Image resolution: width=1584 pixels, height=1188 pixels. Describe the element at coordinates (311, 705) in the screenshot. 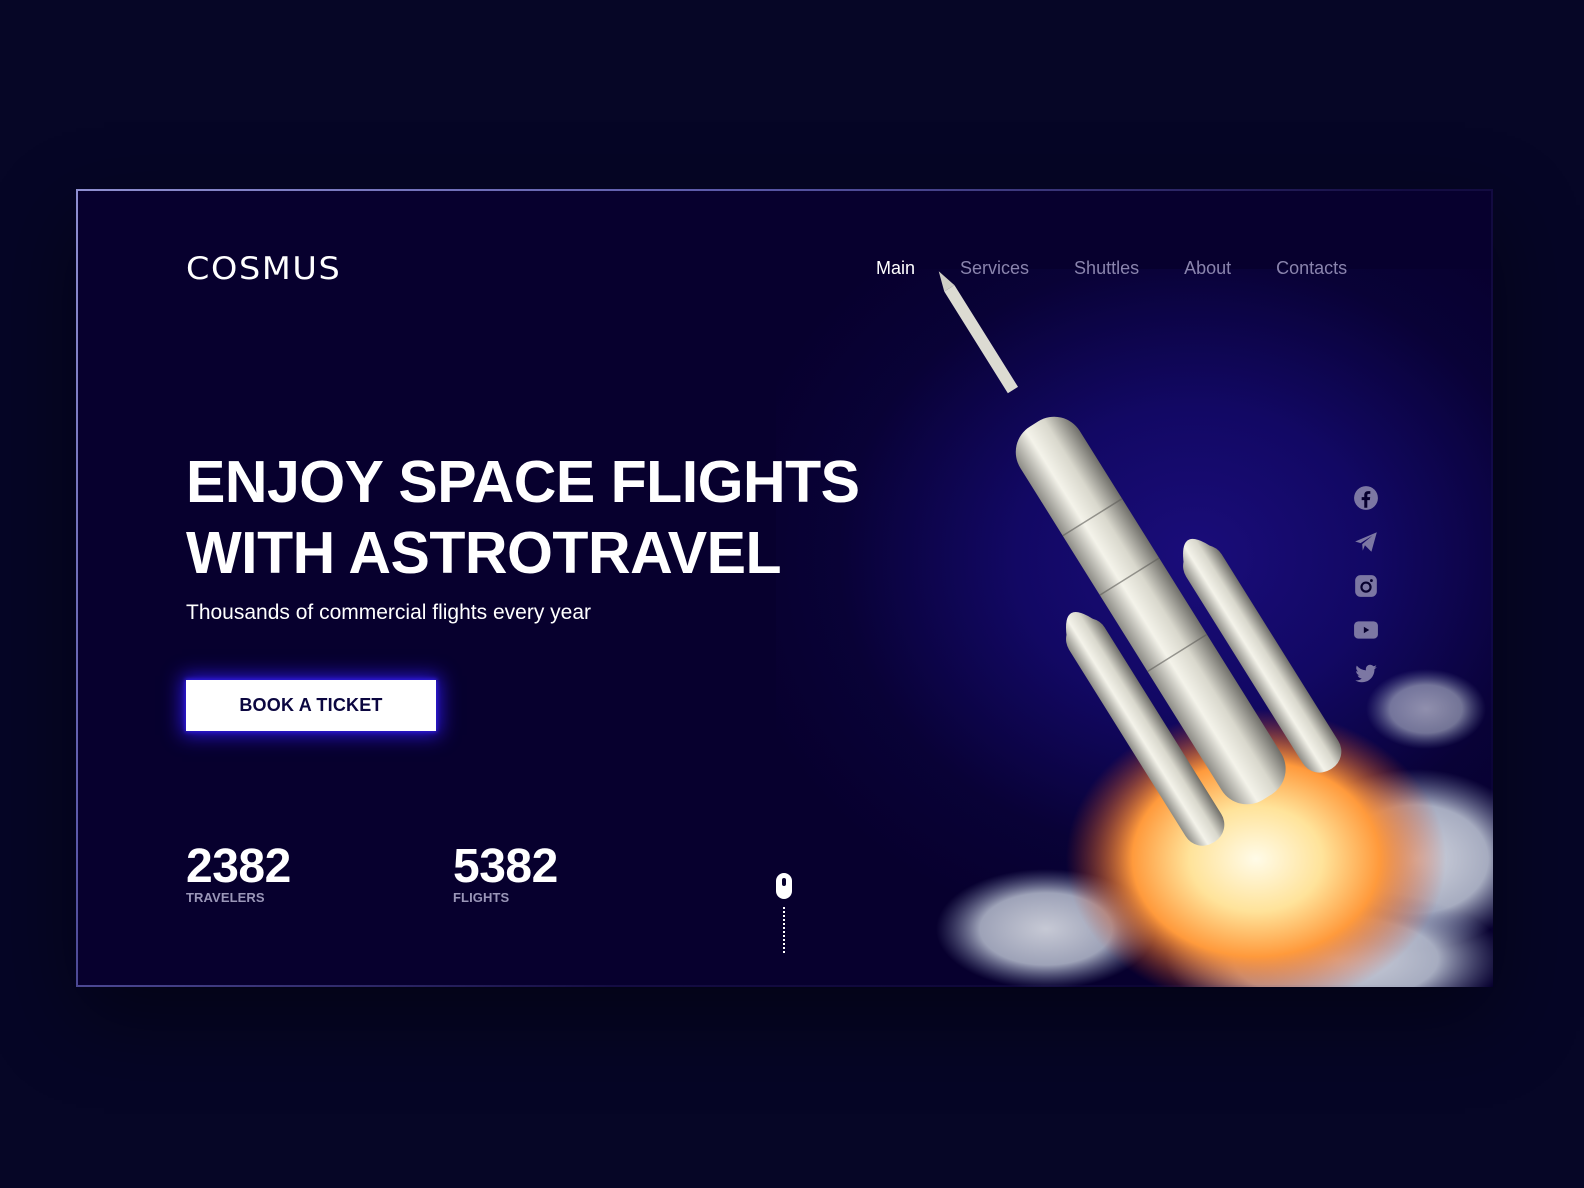

I see `book-ticket-button: BOOK A TICKET` at that location.